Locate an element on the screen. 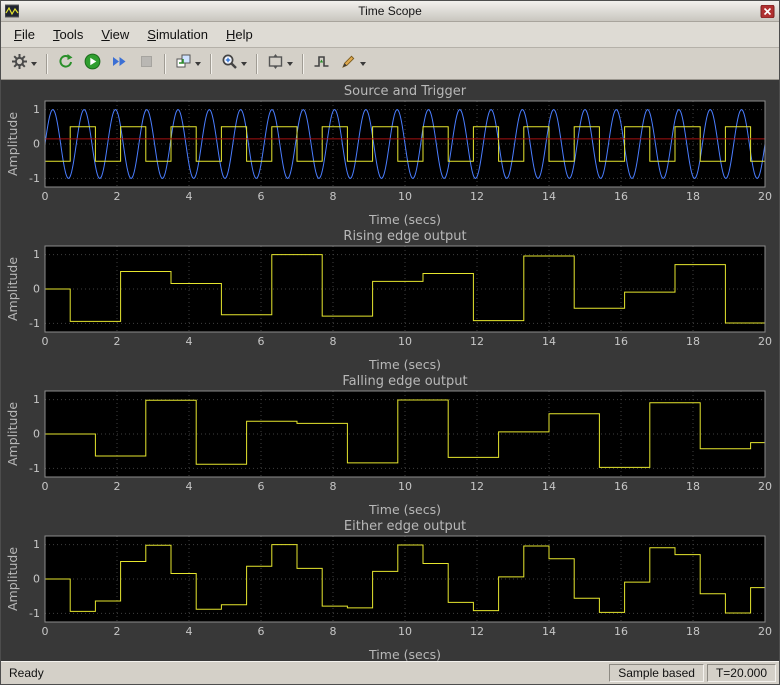 Image resolution: width=780 pixels, height=685 pixels. stop-button is located at coordinates (146, 64).